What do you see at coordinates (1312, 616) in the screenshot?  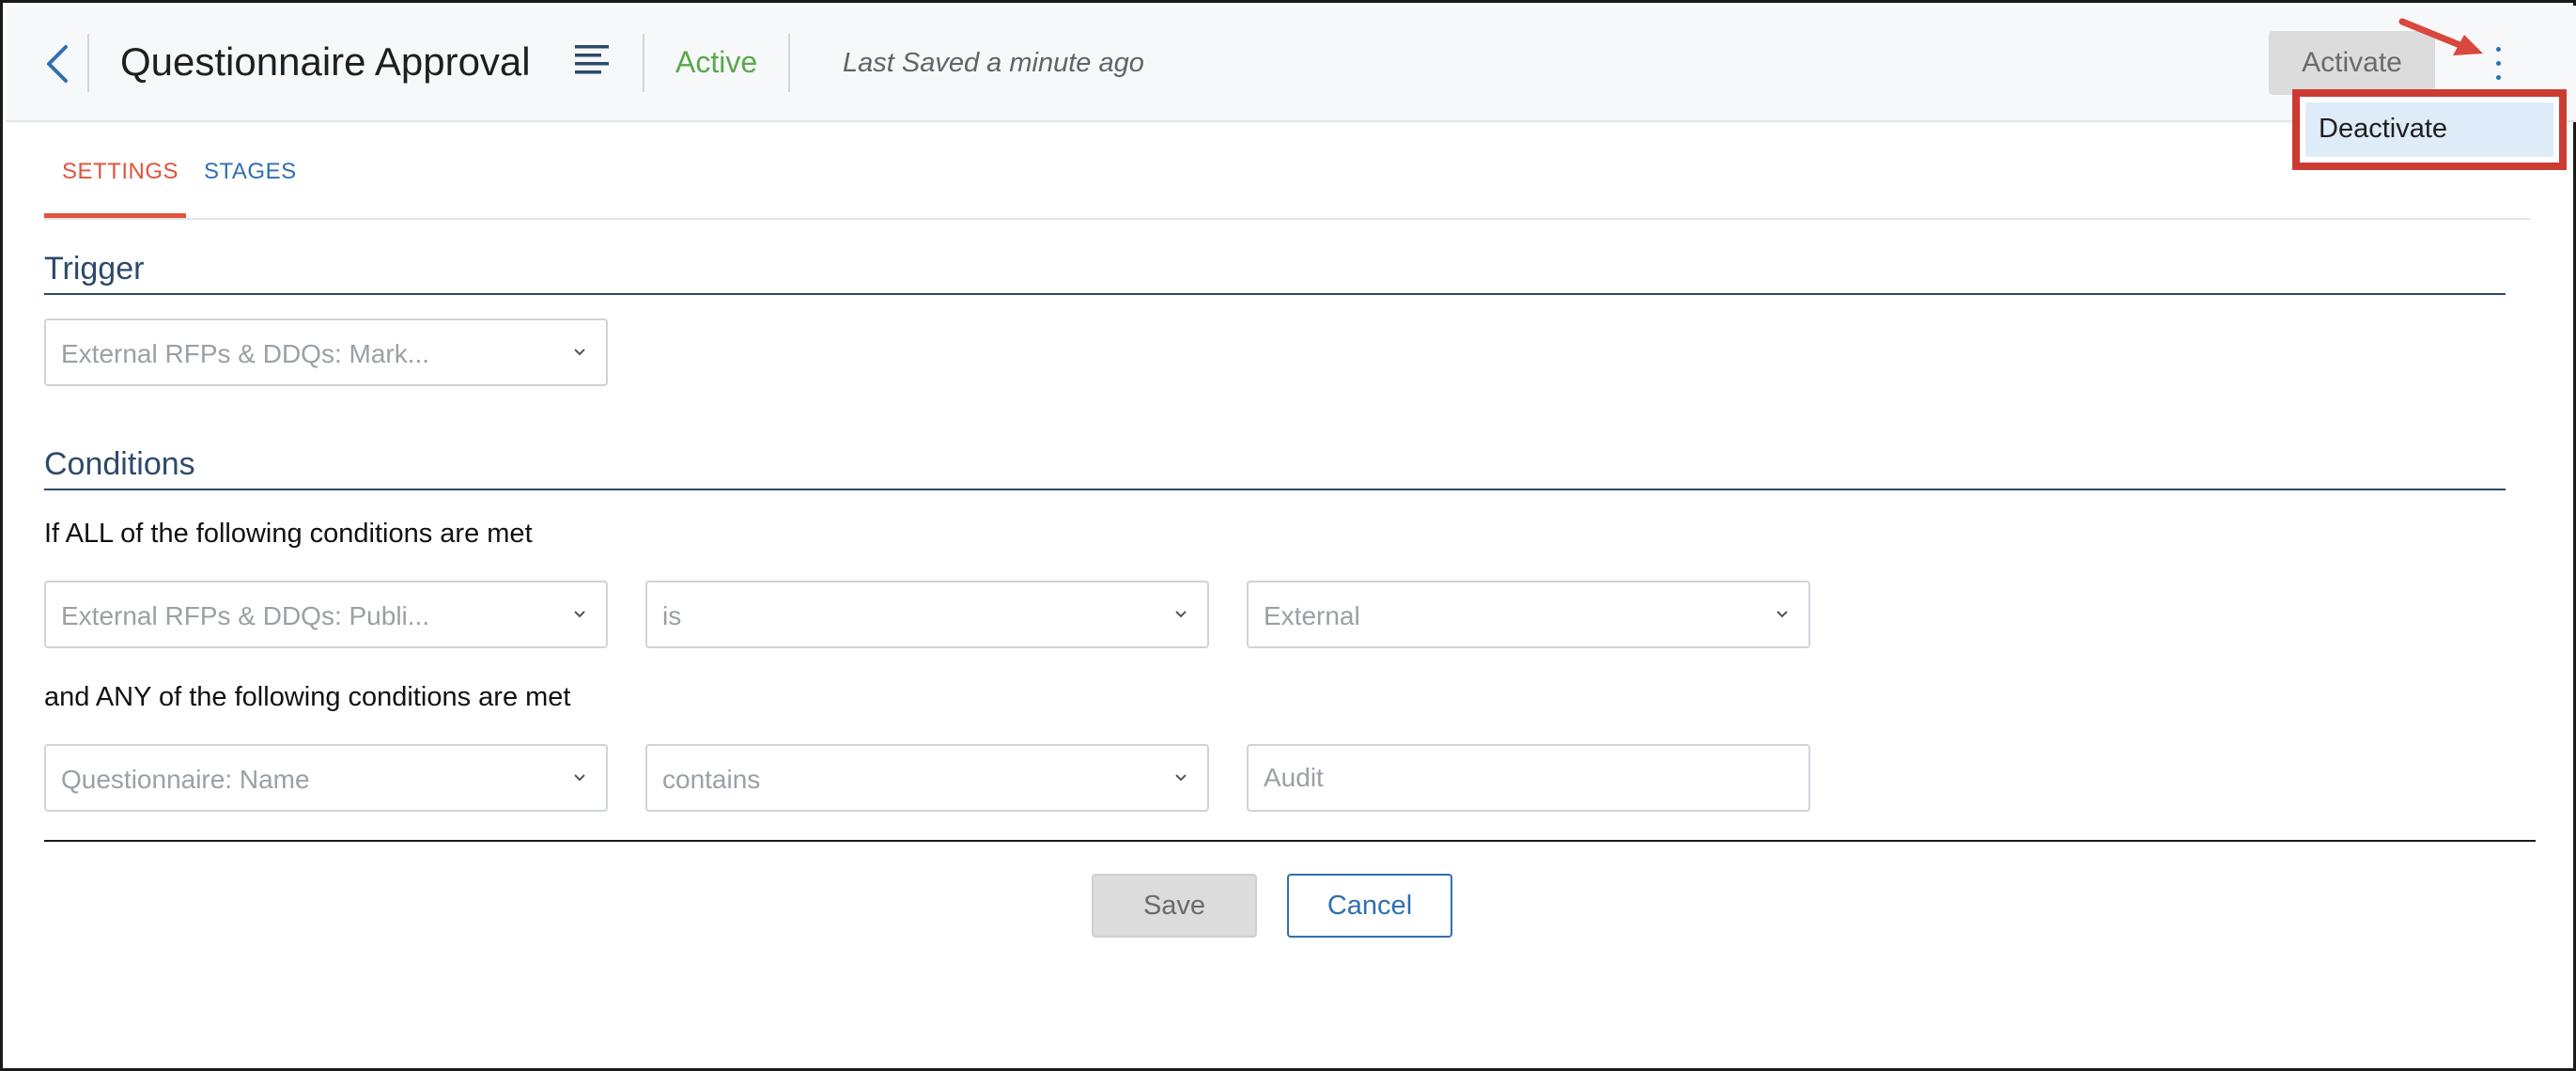 I see `all-condition-value-text: External` at bounding box center [1312, 616].